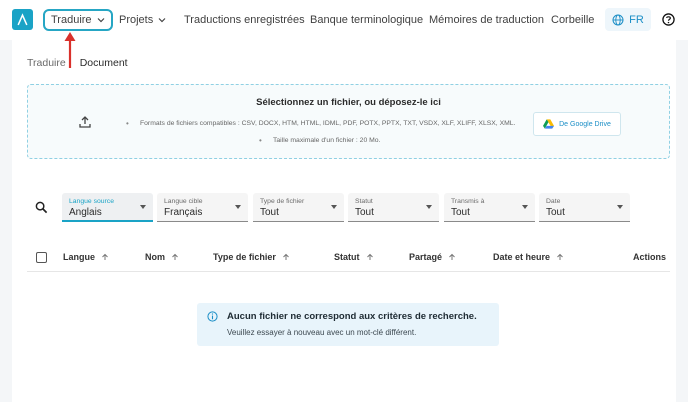 This screenshot has height=402, width=688. Describe the element at coordinates (212, 316) in the screenshot. I see `info-icon` at that location.